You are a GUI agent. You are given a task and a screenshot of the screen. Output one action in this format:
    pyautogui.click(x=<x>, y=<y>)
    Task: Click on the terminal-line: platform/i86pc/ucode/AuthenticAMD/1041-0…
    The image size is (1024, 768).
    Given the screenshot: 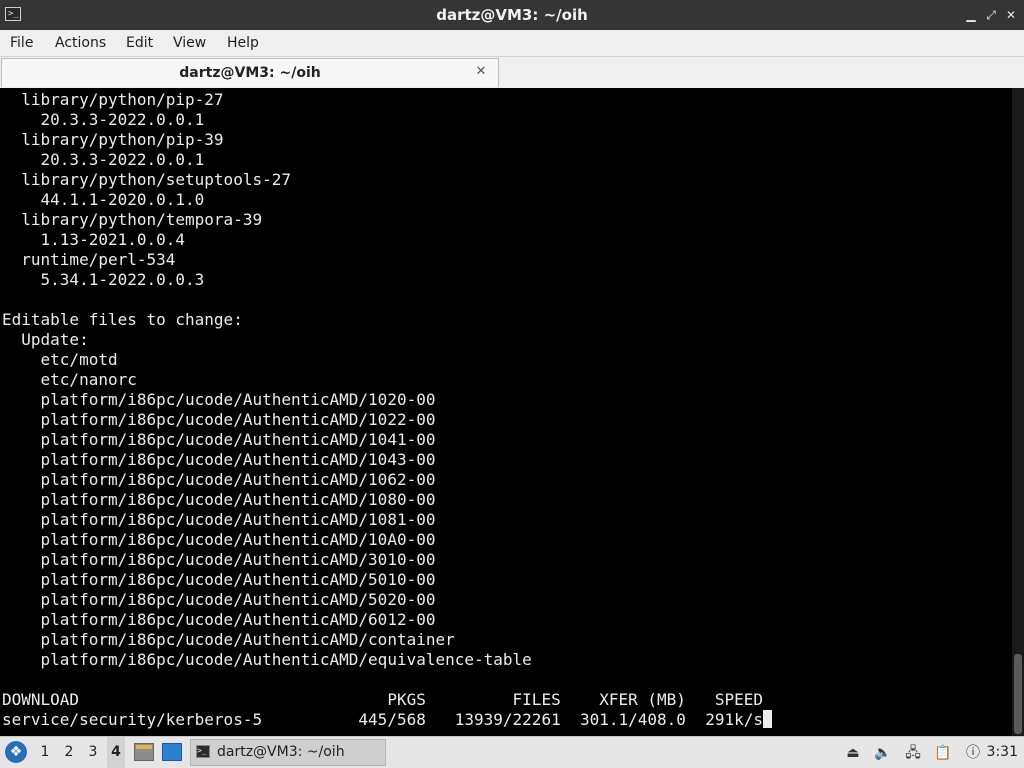 What is the action you would take?
    pyautogui.click(x=219, y=439)
    